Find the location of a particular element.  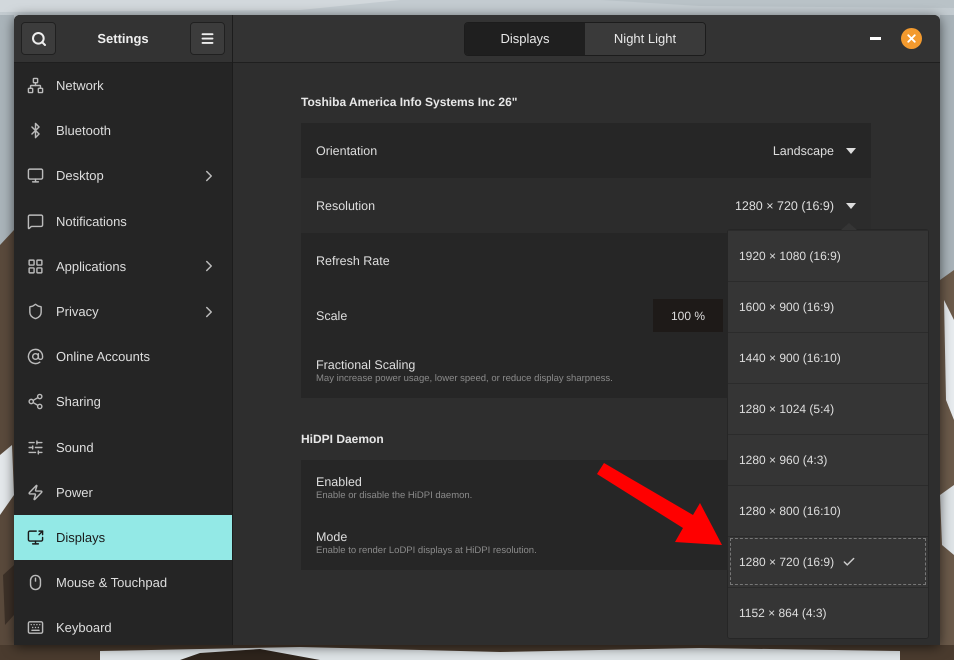

menu-icon is located at coordinates (207, 38).